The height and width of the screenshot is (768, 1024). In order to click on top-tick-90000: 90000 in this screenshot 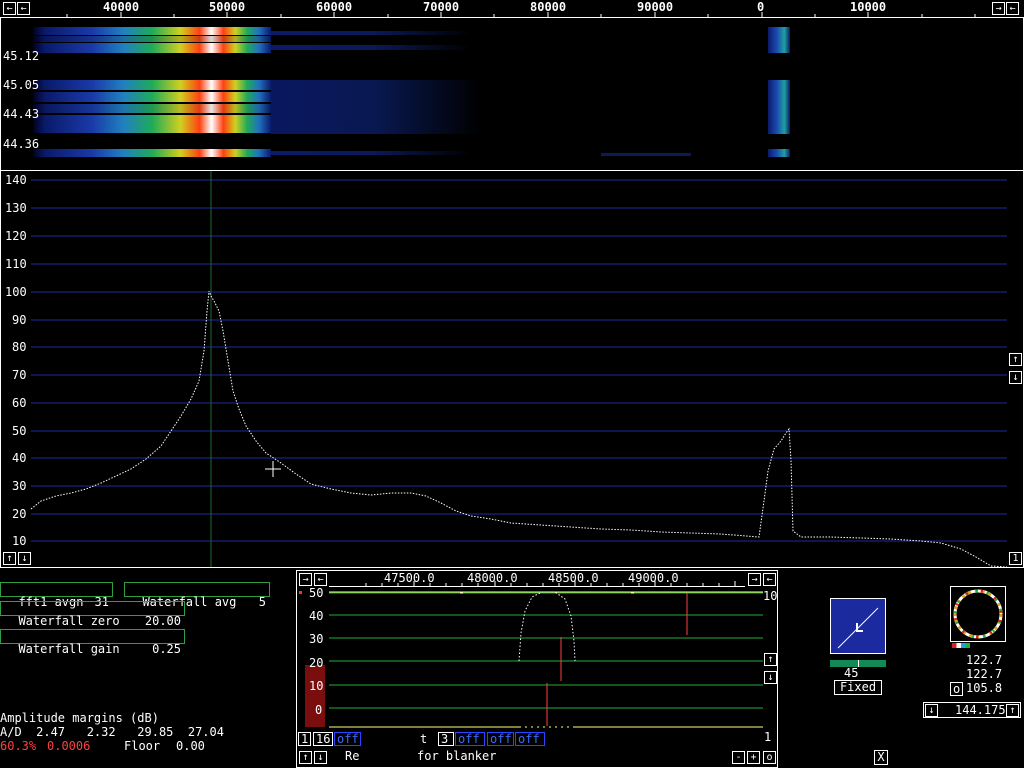, I will do `click(655, 7)`.